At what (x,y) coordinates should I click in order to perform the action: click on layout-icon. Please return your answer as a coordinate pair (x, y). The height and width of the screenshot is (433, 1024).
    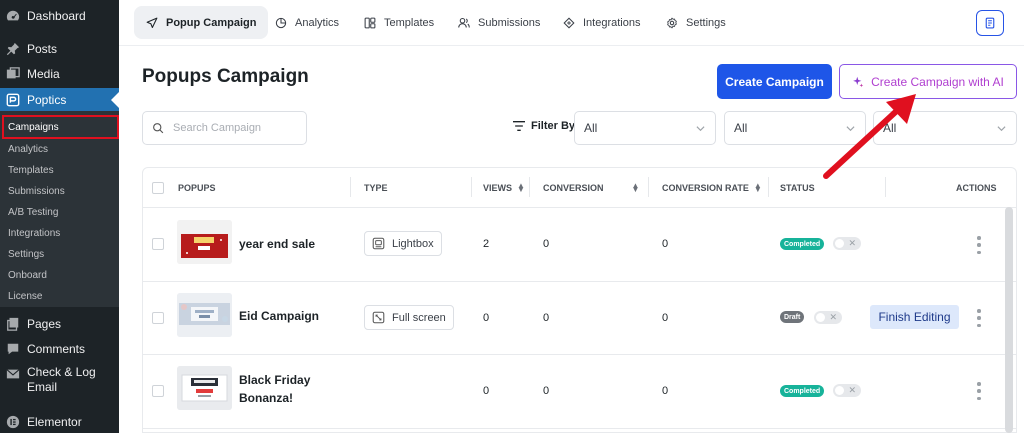
    Looking at the image, I should click on (370, 22).